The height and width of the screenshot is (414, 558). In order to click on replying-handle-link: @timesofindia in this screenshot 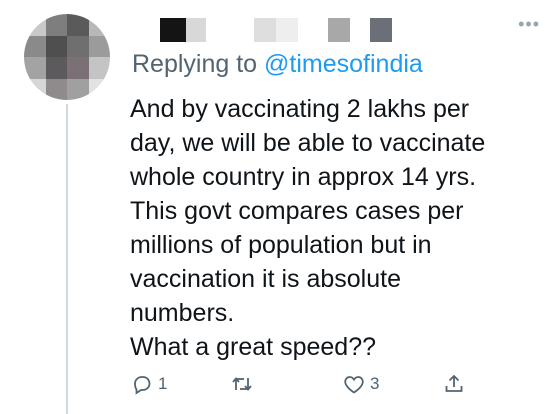, I will do `click(343, 64)`.